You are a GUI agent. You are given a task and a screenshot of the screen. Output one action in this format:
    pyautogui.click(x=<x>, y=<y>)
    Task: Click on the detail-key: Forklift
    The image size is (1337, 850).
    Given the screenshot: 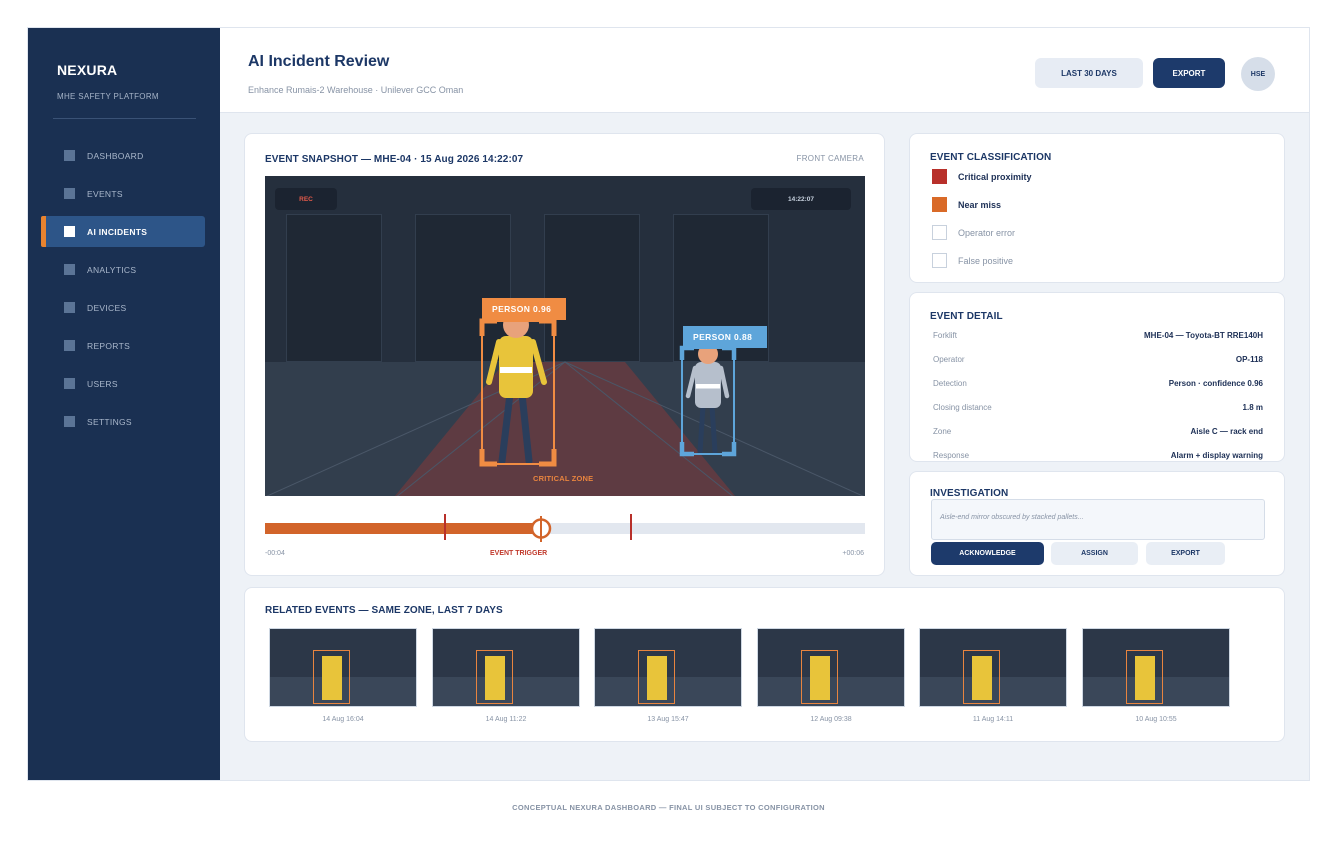 What is the action you would take?
    pyautogui.click(x=945, y=335)
    